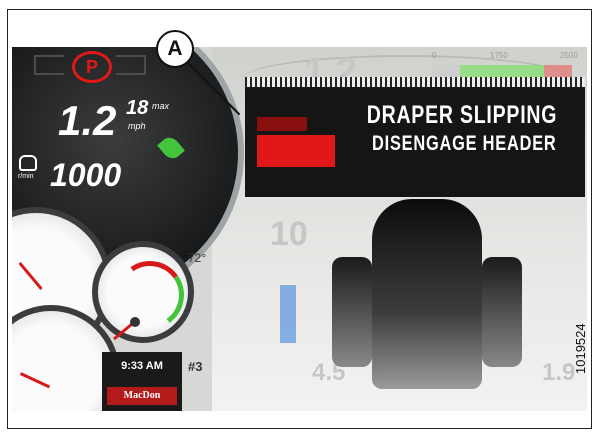 This screenshot has width=601, height=438. What do you see at coordinates (282, 124) in the screenshot?
I see `draper-dark-indicator` at bounding box center [282, 124].